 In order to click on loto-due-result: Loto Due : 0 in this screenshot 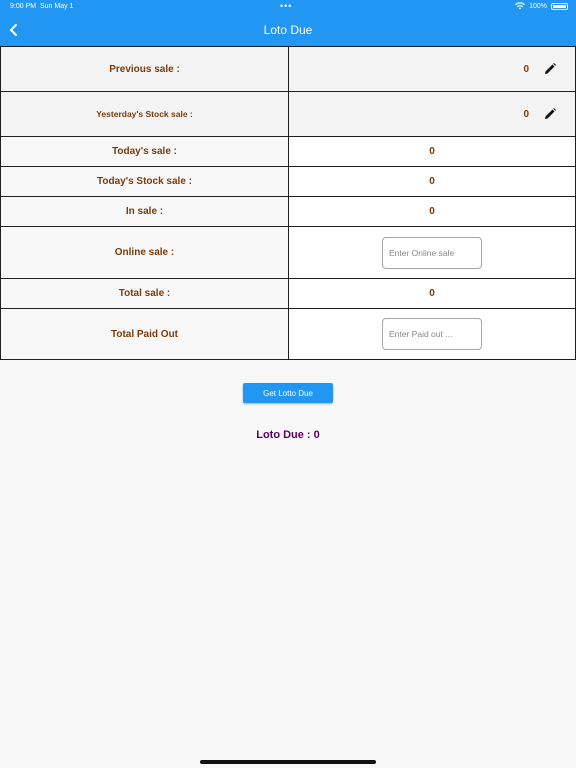, I will do `click(288, 435)`.